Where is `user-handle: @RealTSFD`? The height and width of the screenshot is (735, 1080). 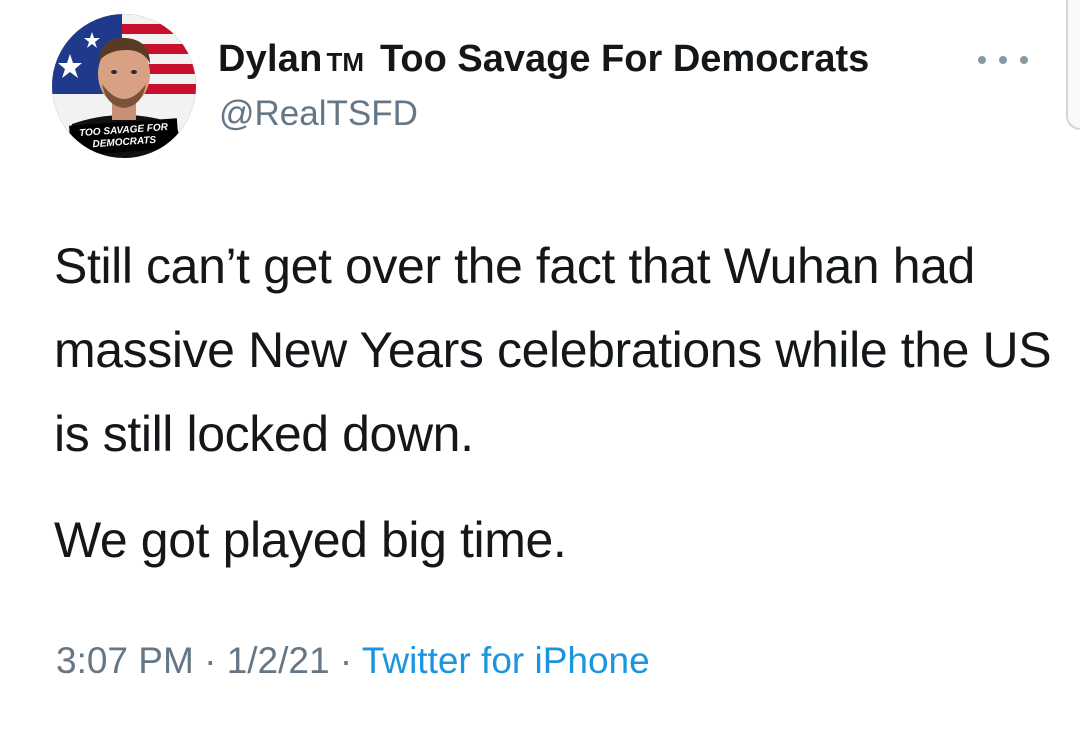 user-handle: @RealTSFD is located at coordinates (318, 114).